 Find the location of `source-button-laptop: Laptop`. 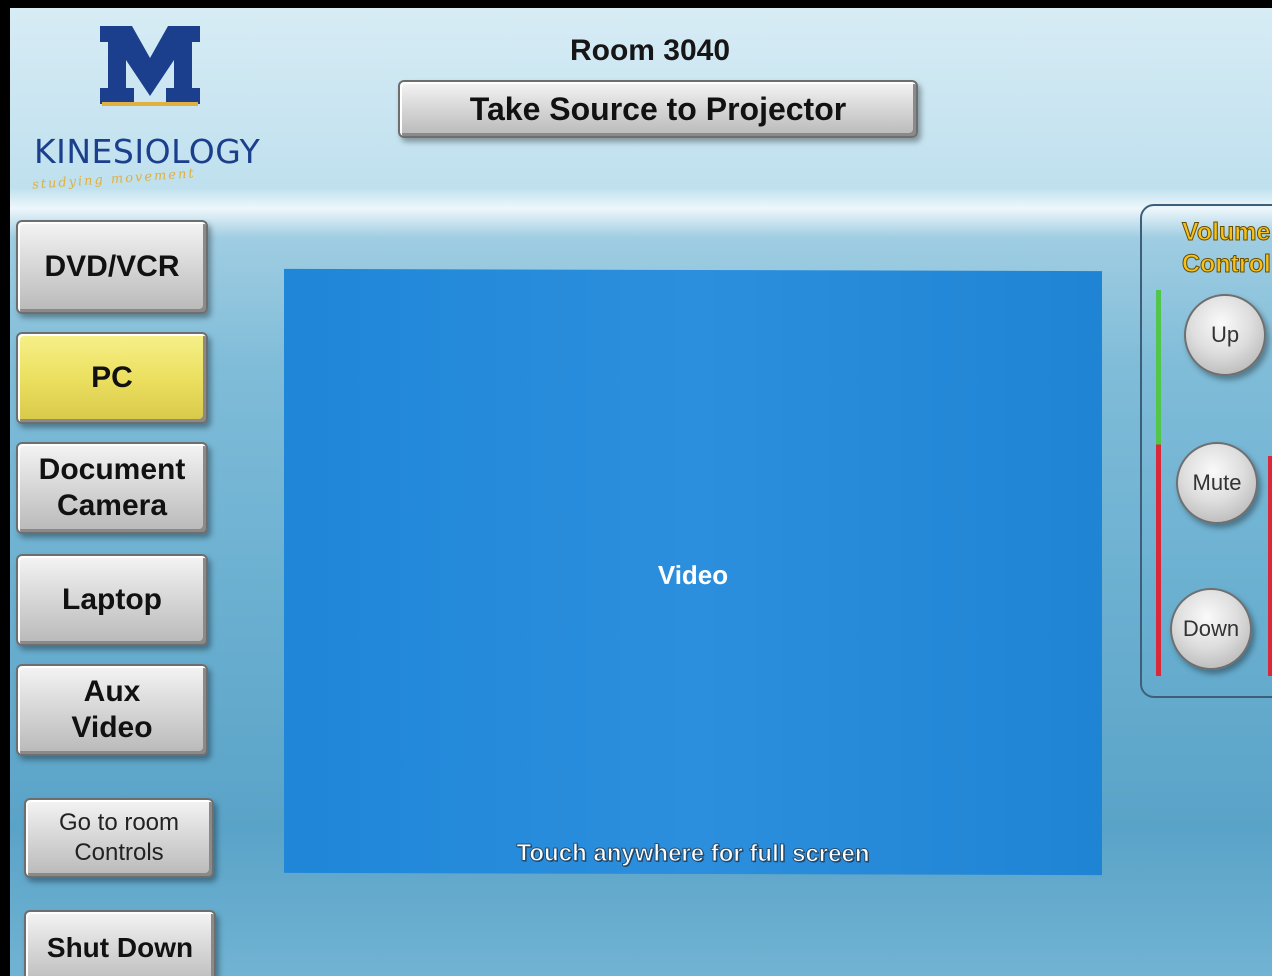

source-button-laptop: Laptop is located at coordinates (112, 600).